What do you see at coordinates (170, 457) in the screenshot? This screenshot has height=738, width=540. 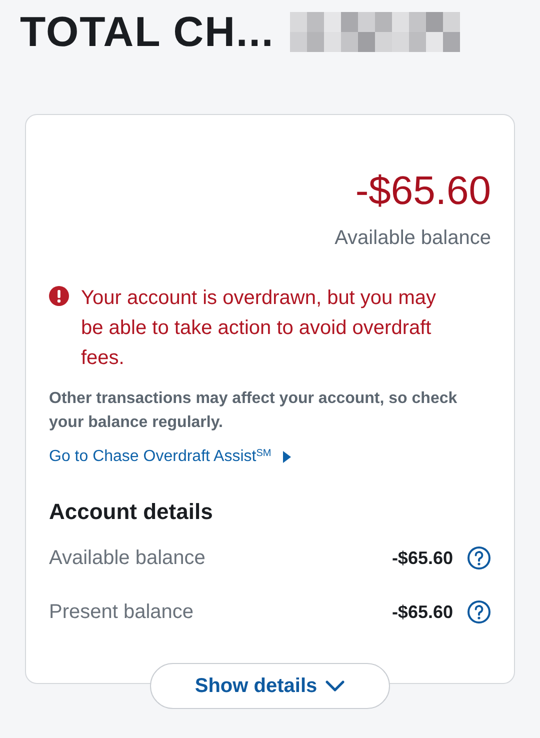 I see `overdraft-assist-link: Go to Chase Overdraft Assist$^{SM}$` at bounding box center [170, 457].